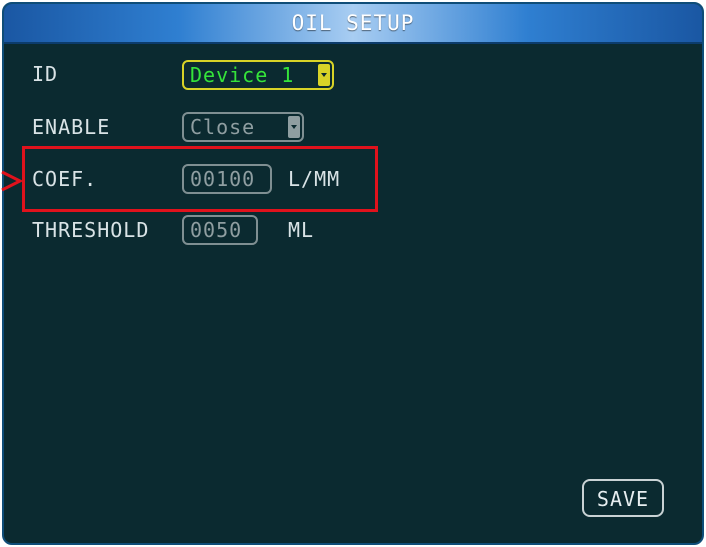 Image resolution: width=706 pixels, height=547 pixels. I want to click on id-label: ID, so click(45, 74).